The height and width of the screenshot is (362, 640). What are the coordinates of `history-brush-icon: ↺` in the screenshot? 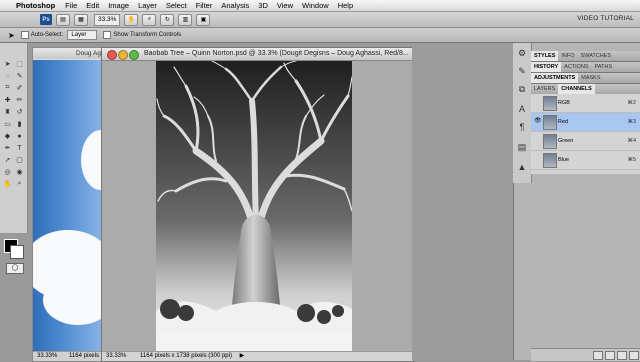 It's located at (19, 112).